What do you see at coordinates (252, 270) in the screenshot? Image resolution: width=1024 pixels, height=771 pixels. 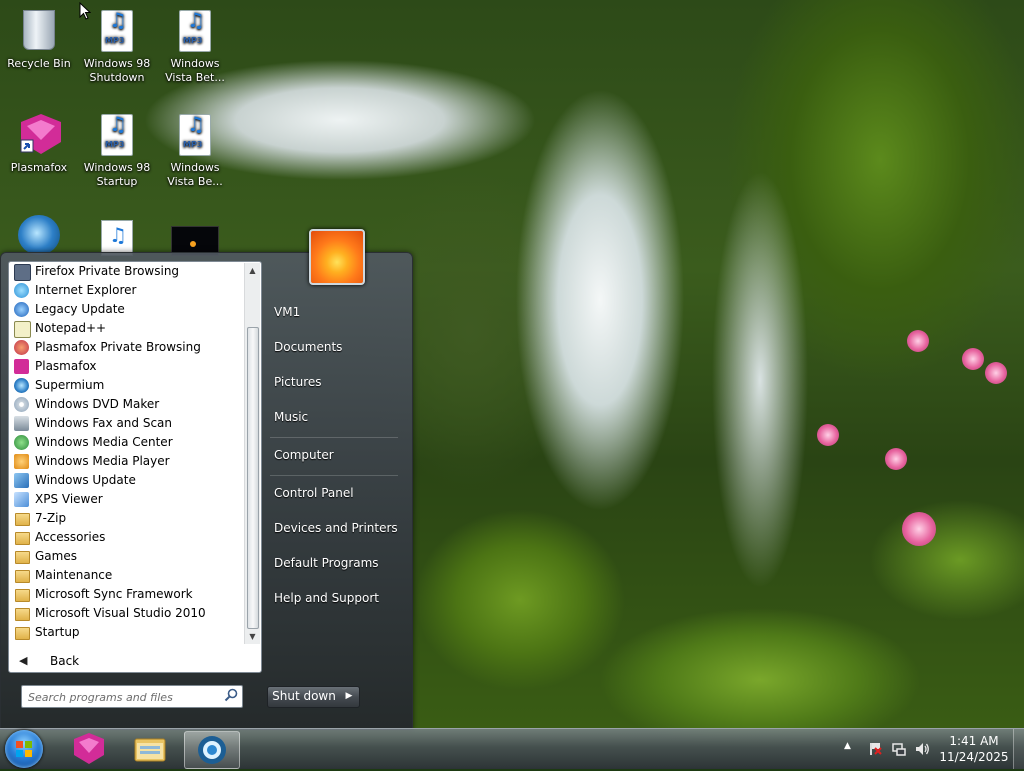 I see `scroll-up-arrow-icon: ▲` at bounding box center [252, 270].